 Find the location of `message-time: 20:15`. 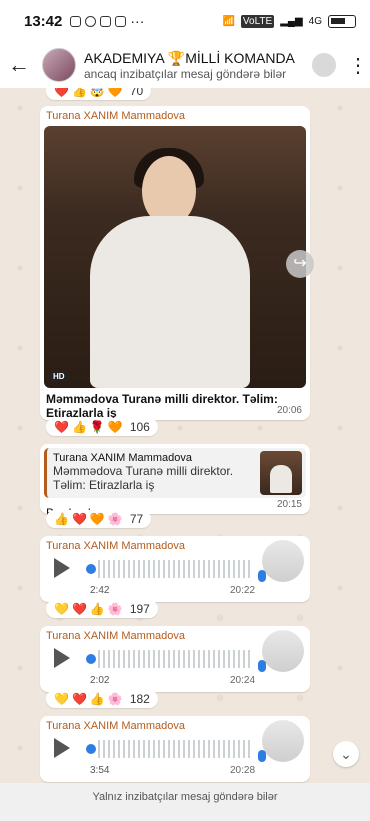

message-time: 20:15 is located at coordinates (289, 504).